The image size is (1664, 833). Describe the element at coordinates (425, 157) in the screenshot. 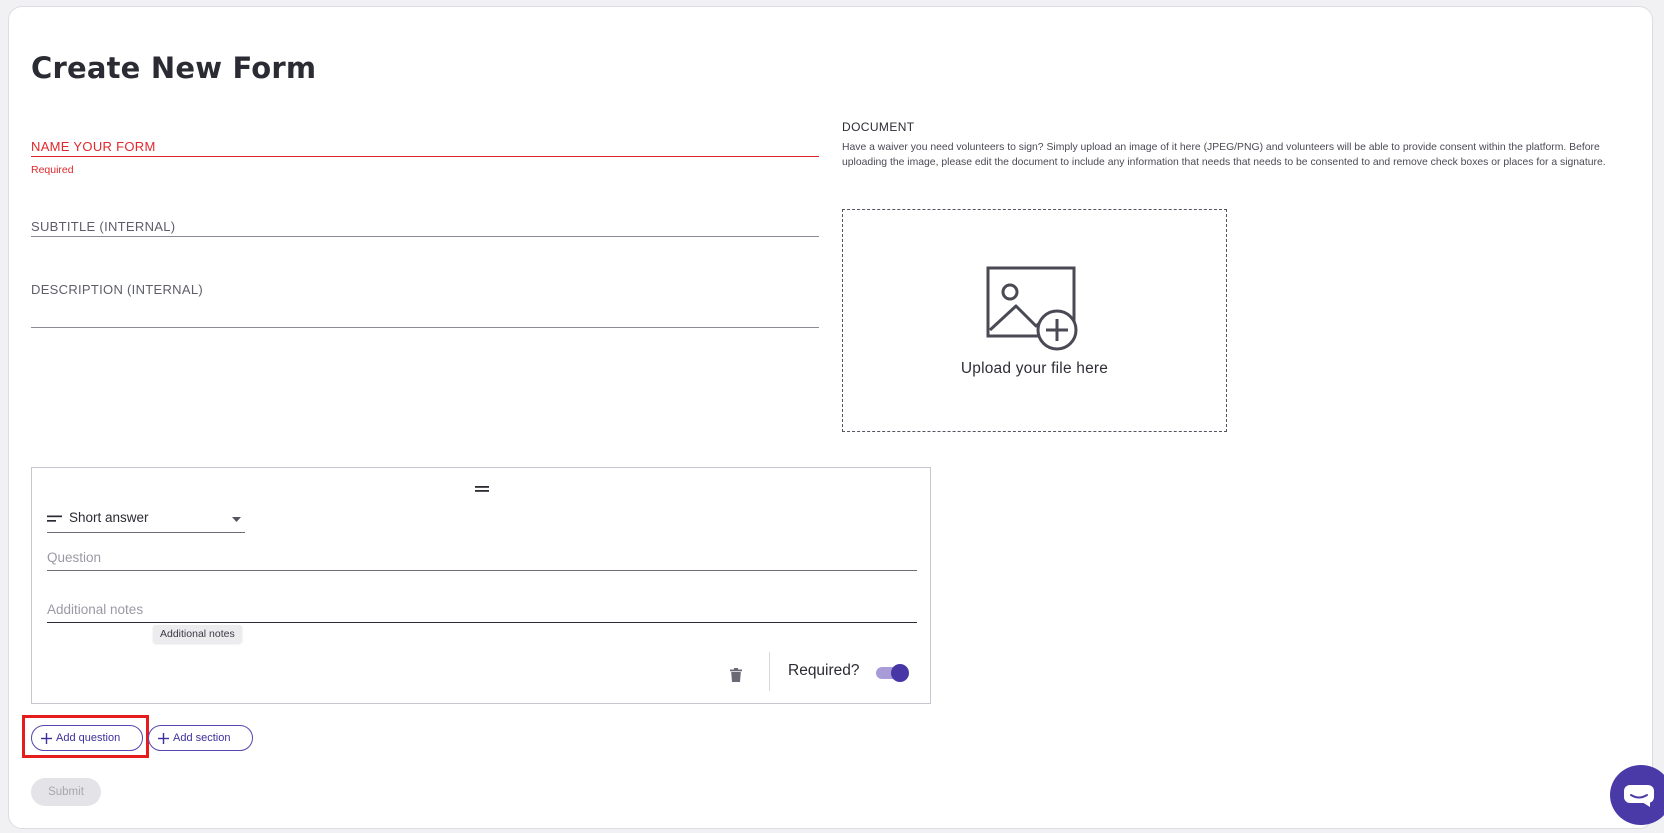

I see `form-name-underline` at that location.